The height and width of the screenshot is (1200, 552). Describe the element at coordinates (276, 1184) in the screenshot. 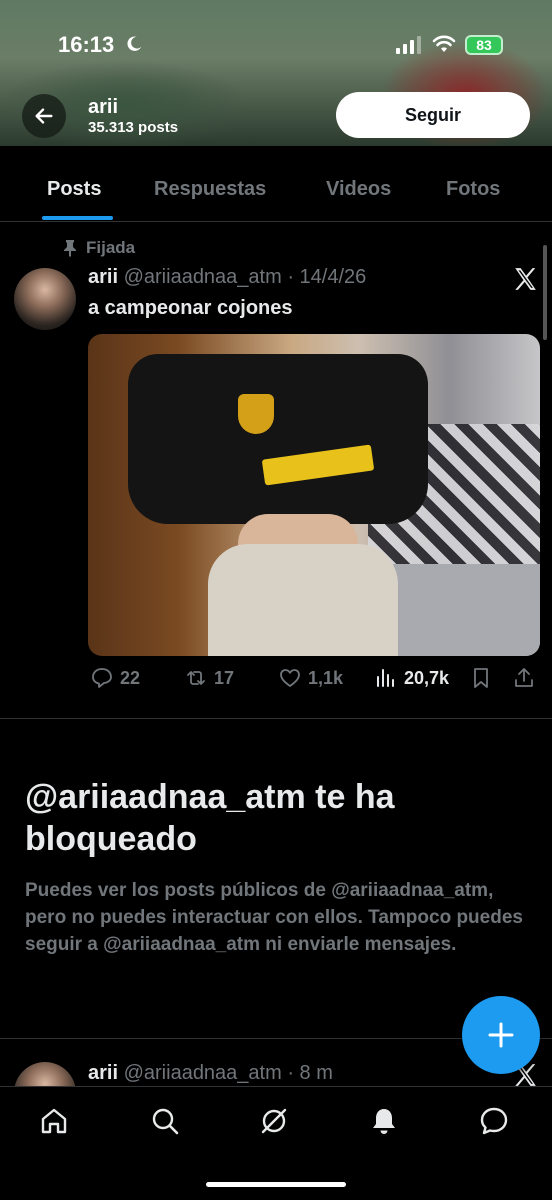

I see `home-indicator` at that location.